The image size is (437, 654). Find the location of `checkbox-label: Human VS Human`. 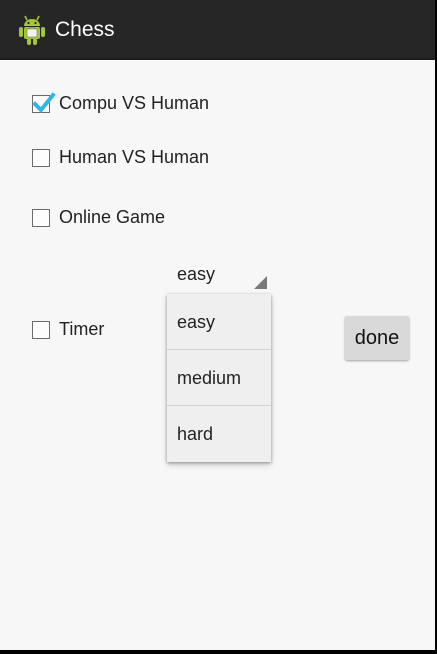

checkbox-label: Human VS Human is located at coordinates (134, 157).